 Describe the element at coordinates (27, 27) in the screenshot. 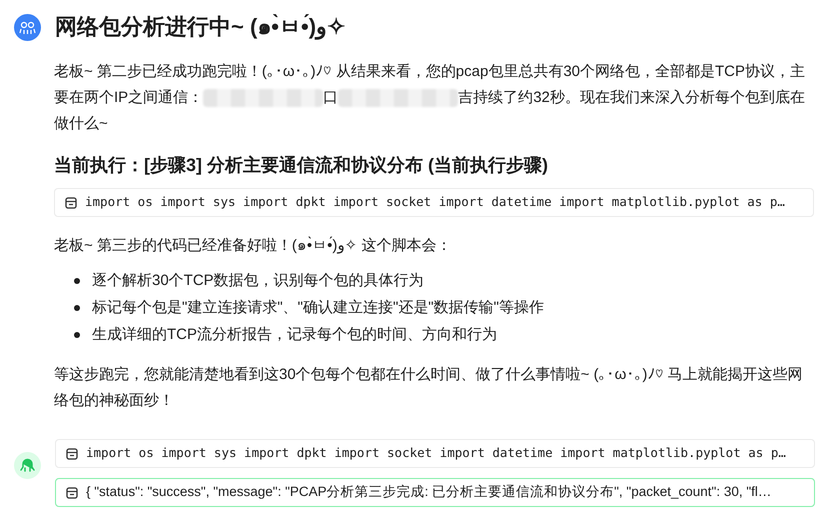

I see `bot-avatar-icon` at that location.